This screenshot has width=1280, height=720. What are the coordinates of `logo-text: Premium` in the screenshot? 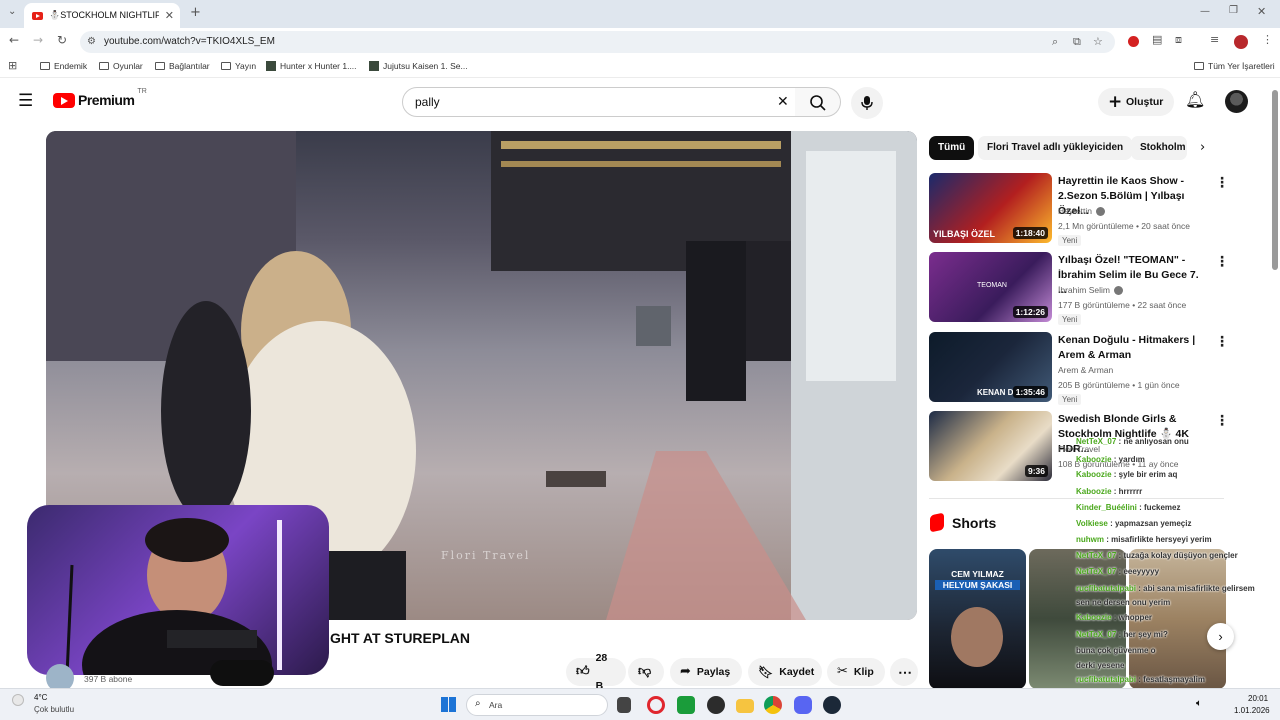 It's located at (106, 100).